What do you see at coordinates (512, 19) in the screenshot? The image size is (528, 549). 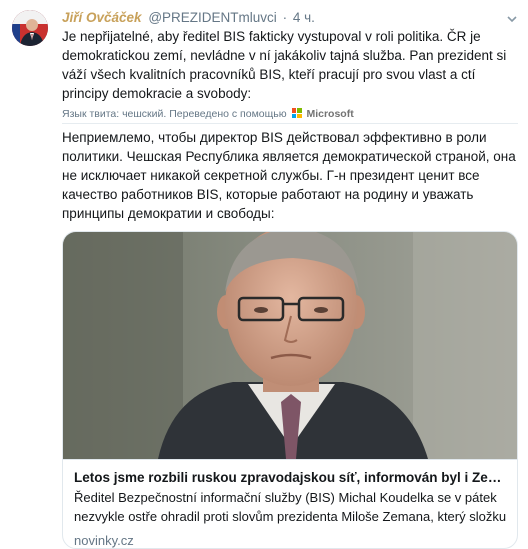 I see `chevron-down-icon` at bounding box center [512, 19].